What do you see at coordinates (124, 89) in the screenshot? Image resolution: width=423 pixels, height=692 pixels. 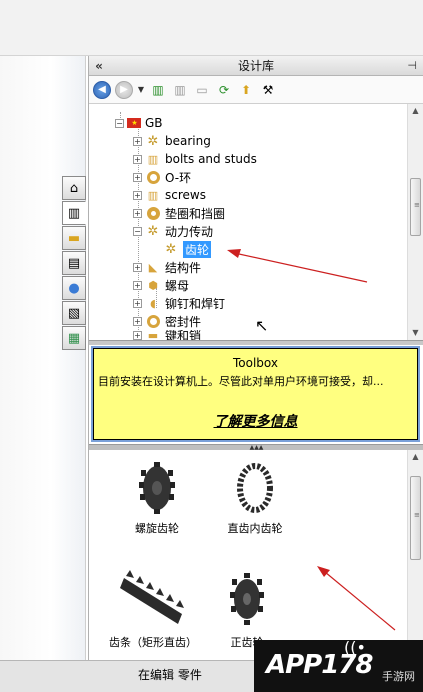 I see `forward-icon: ▶` at bounding box center [124, 89].